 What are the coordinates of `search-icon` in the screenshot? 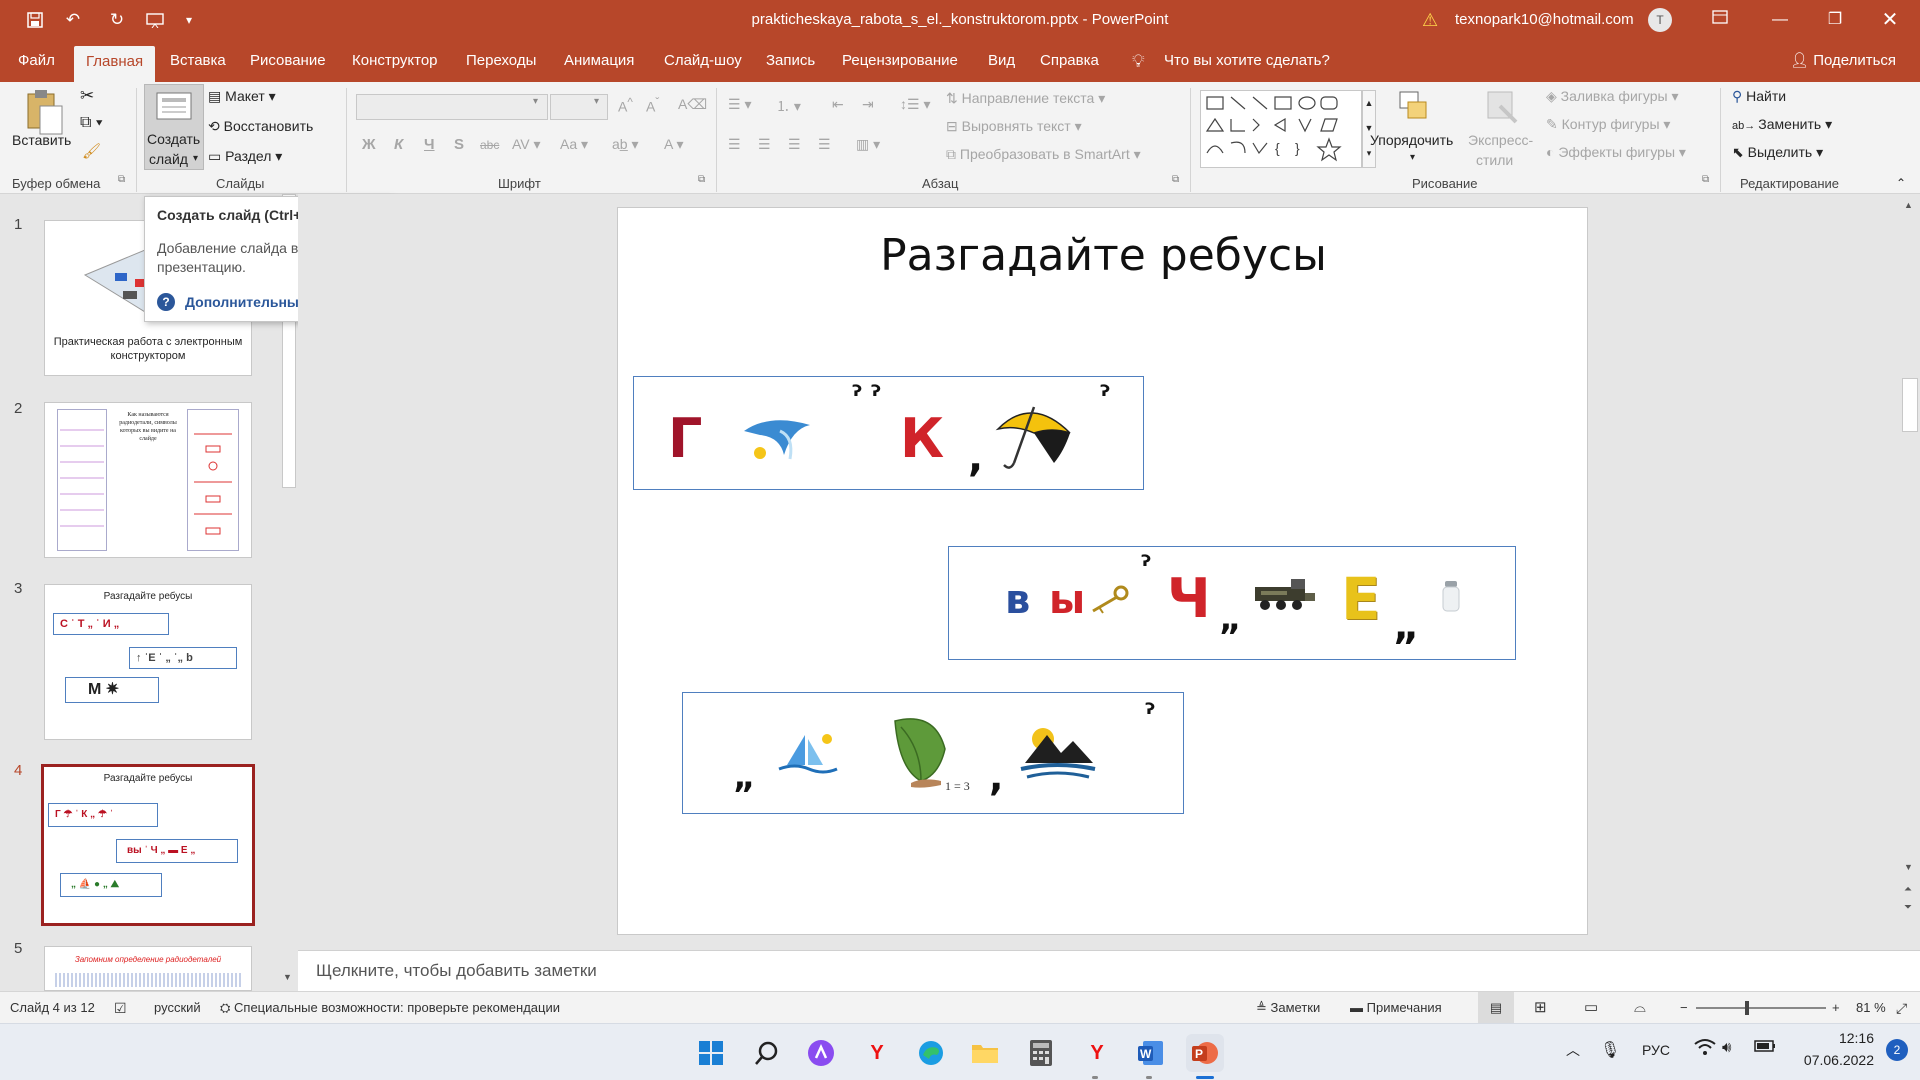 It's located at (767, 1053).